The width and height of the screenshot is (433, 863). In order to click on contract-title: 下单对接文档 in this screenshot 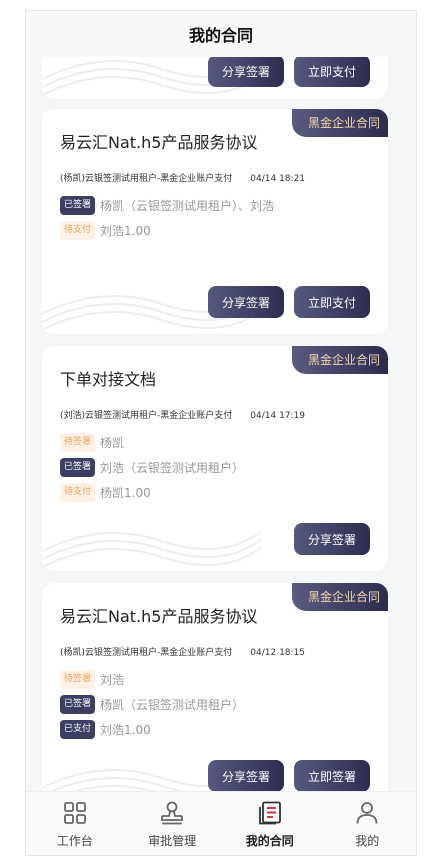, I will do `click(108, 379)`.